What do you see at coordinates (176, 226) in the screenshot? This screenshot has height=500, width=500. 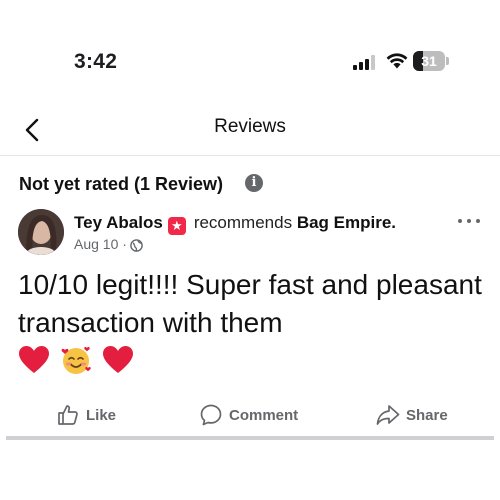 I see `star-badge-icon: ★` at bounding box center [176, 226].